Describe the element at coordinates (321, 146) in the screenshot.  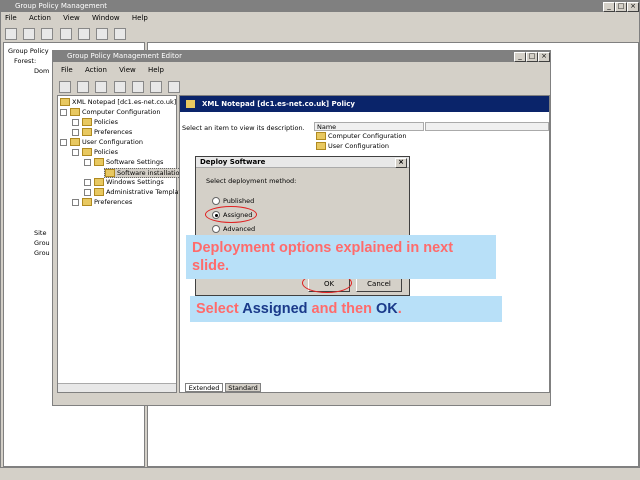
I see `user-icon` at that location.